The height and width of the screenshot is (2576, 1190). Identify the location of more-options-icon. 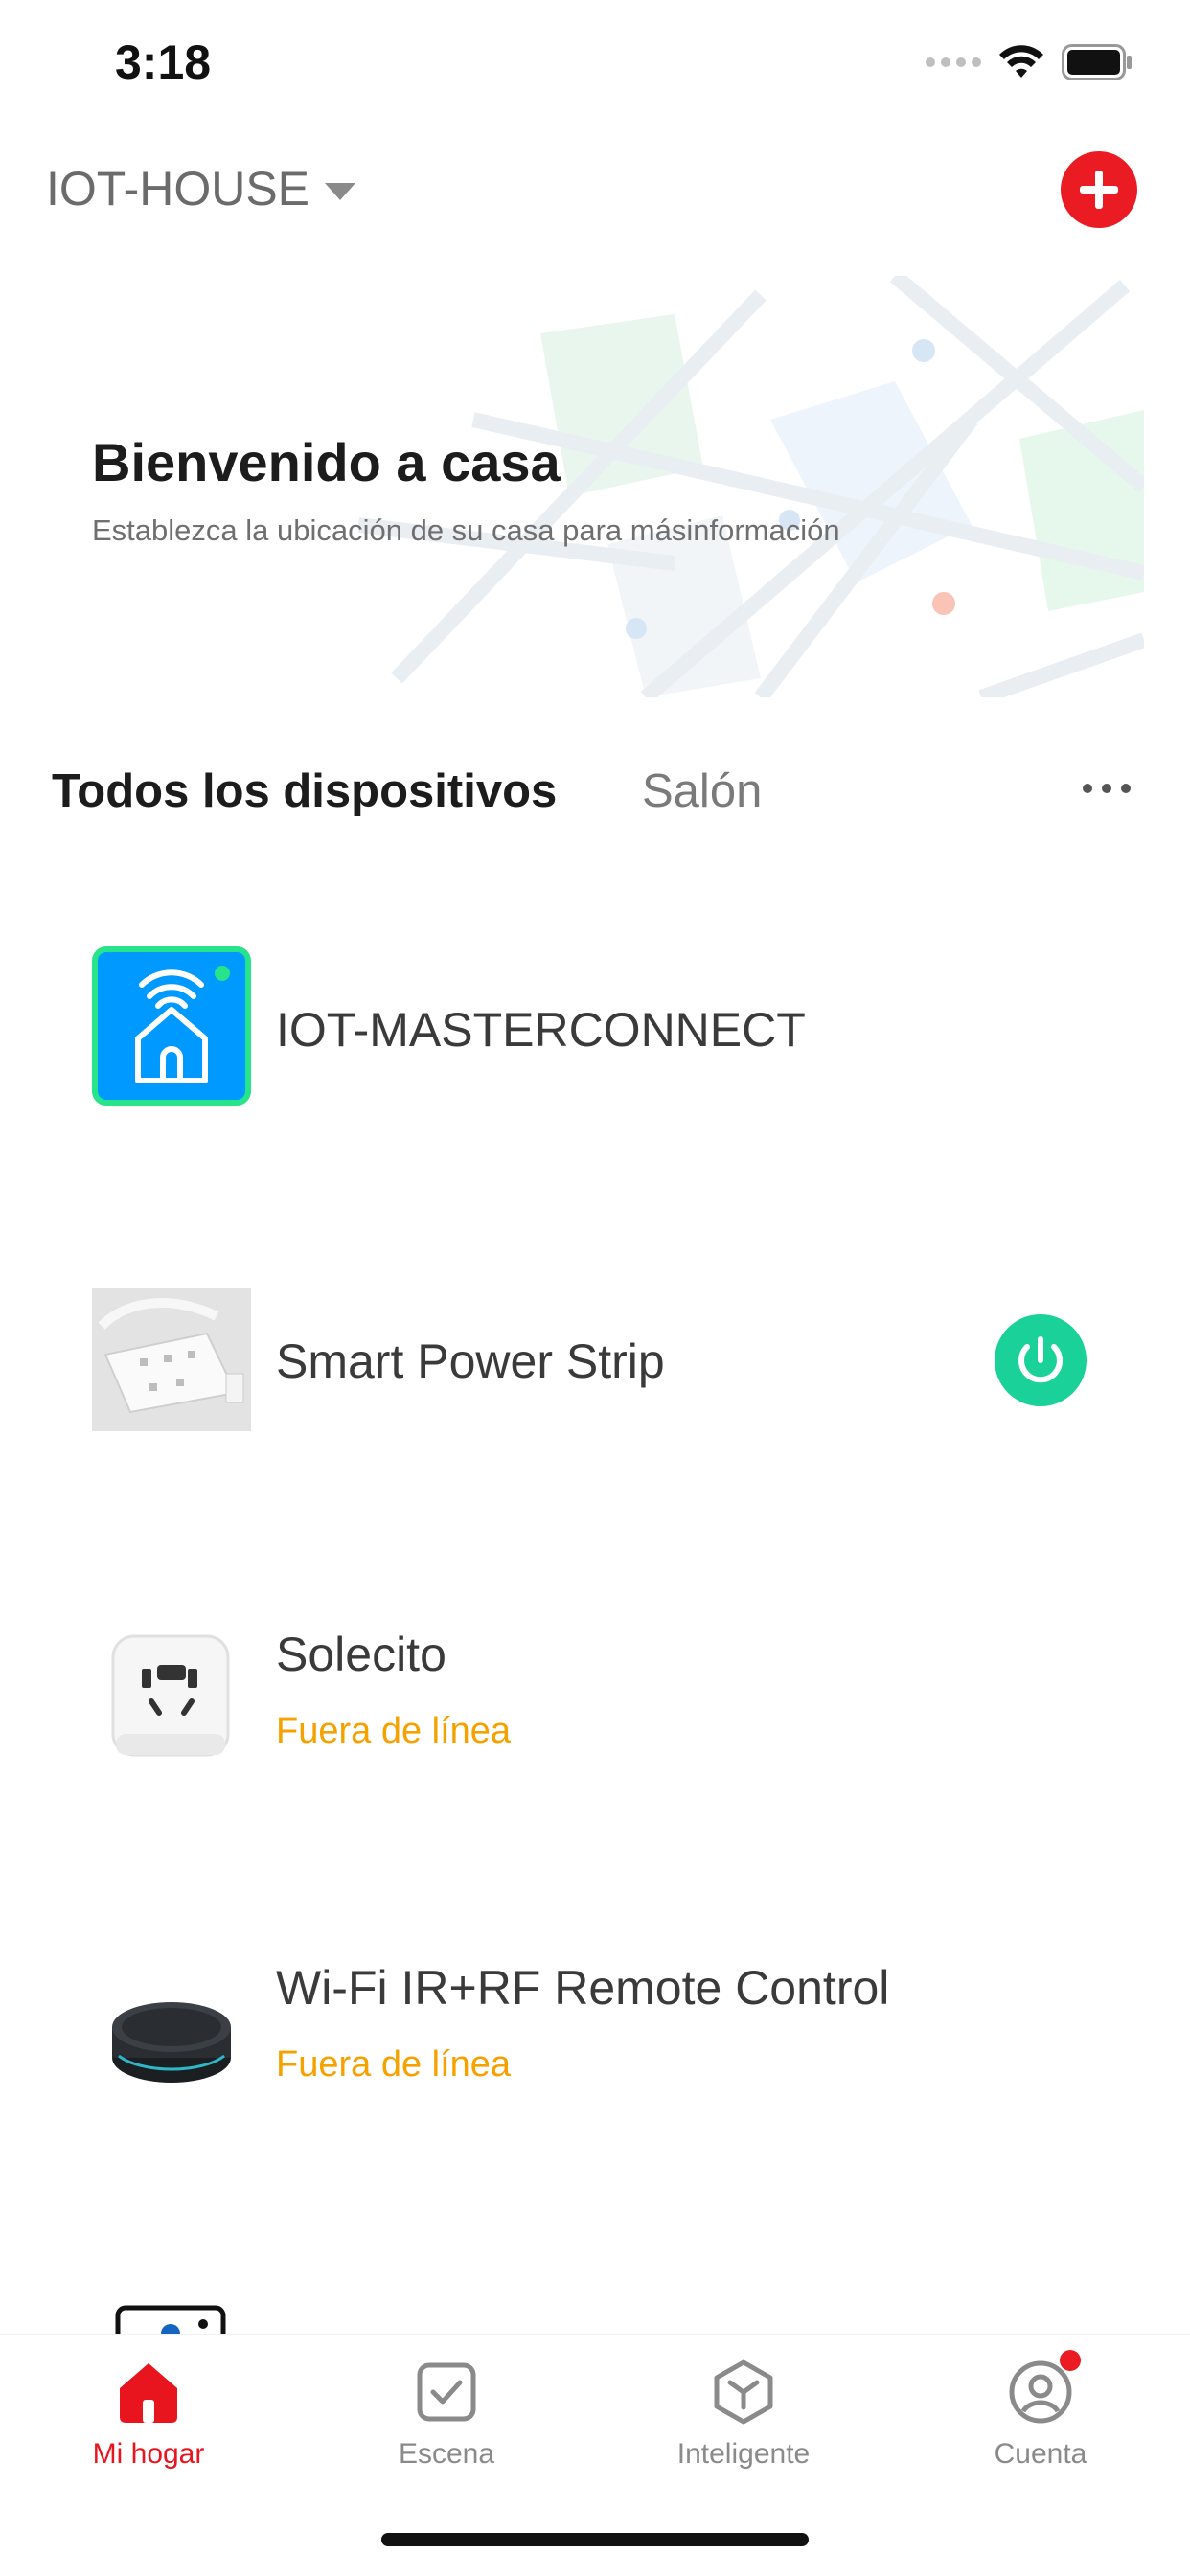
(1107, 788).